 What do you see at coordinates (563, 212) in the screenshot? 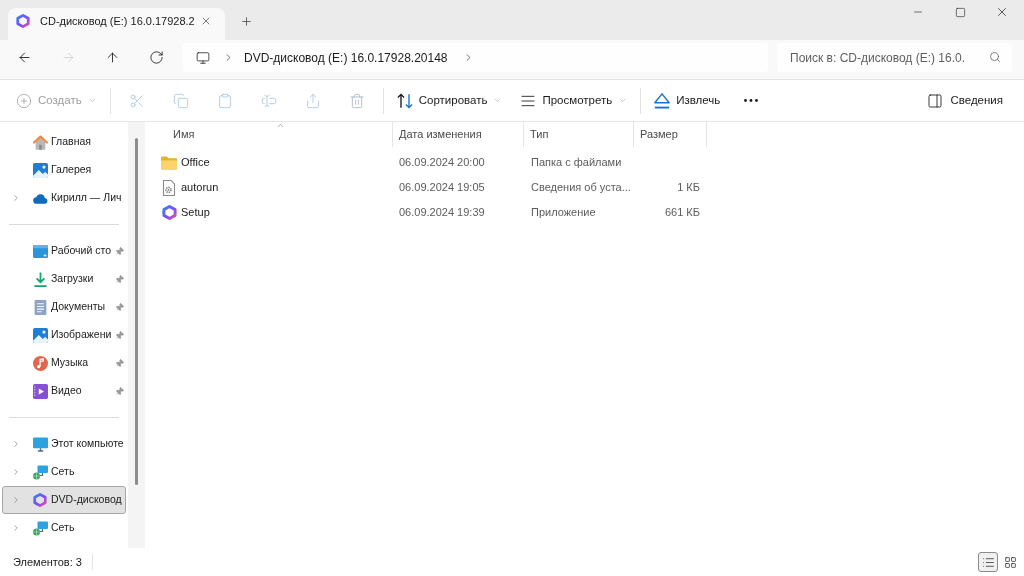
I see `file-type: Приложение` at bounding box center [563, 212].